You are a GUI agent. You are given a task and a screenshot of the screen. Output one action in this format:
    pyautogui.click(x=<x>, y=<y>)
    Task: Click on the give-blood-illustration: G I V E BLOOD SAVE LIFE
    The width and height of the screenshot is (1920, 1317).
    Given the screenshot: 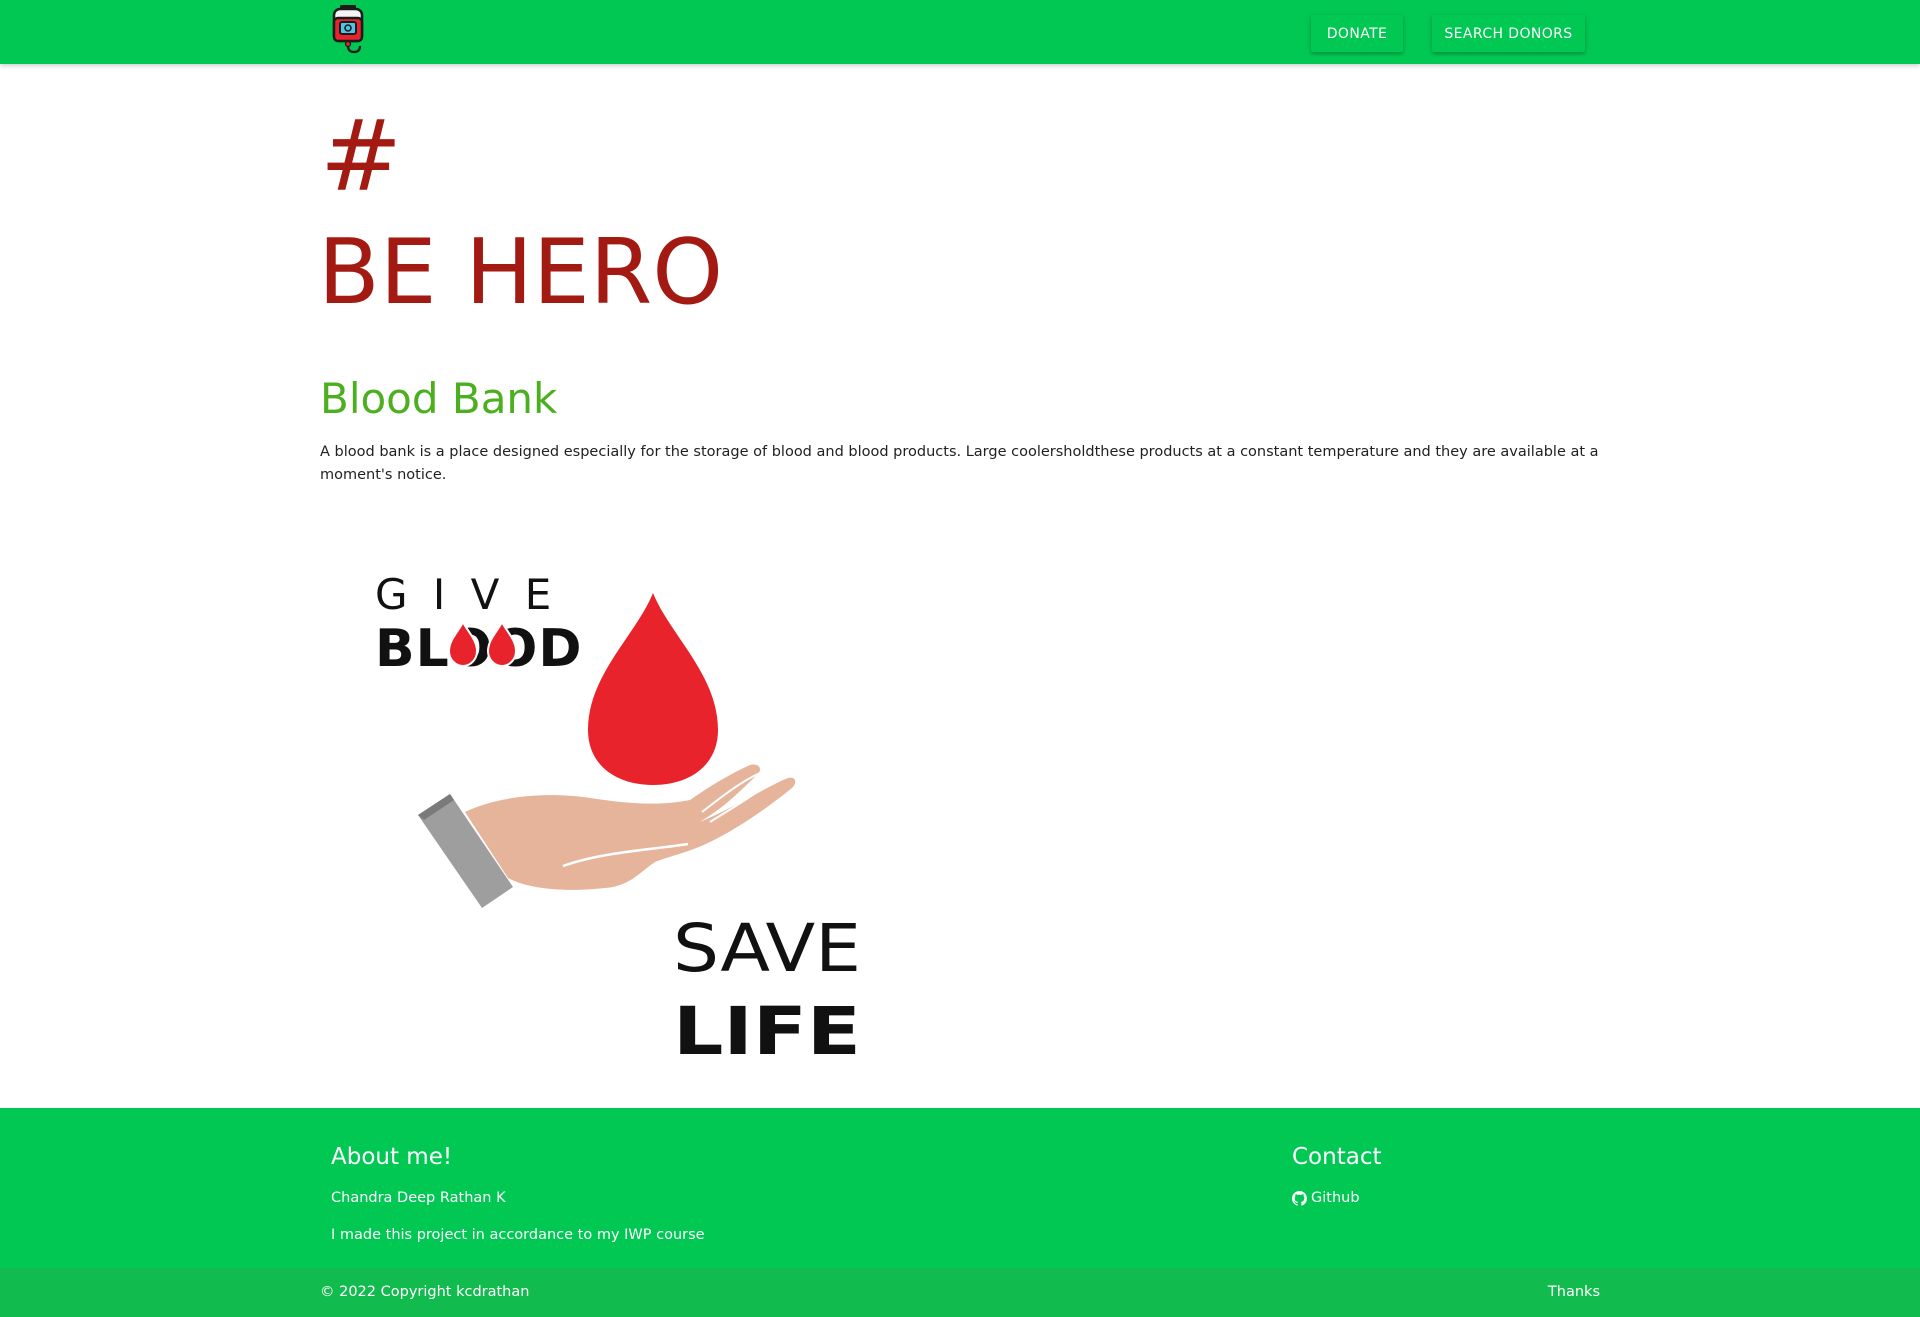 What is the action you would take?
    pyautogui.click(x=618, y=815)
    